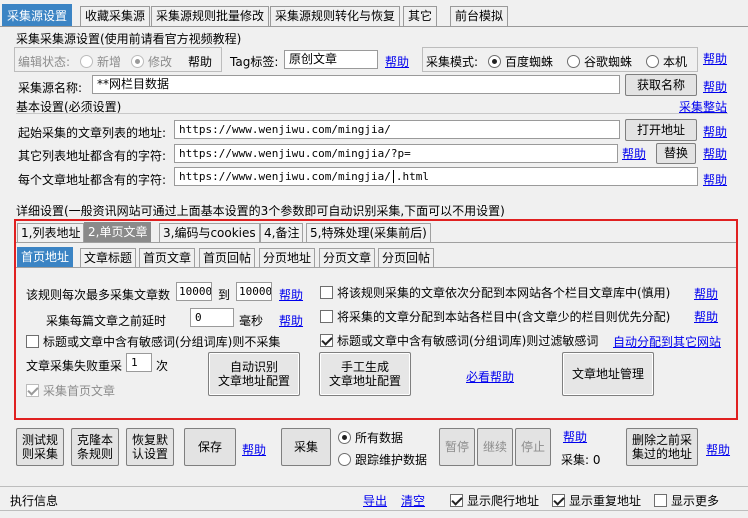  I want to click on page-tab-first-reply: 首页回帖, so click(227, 257).